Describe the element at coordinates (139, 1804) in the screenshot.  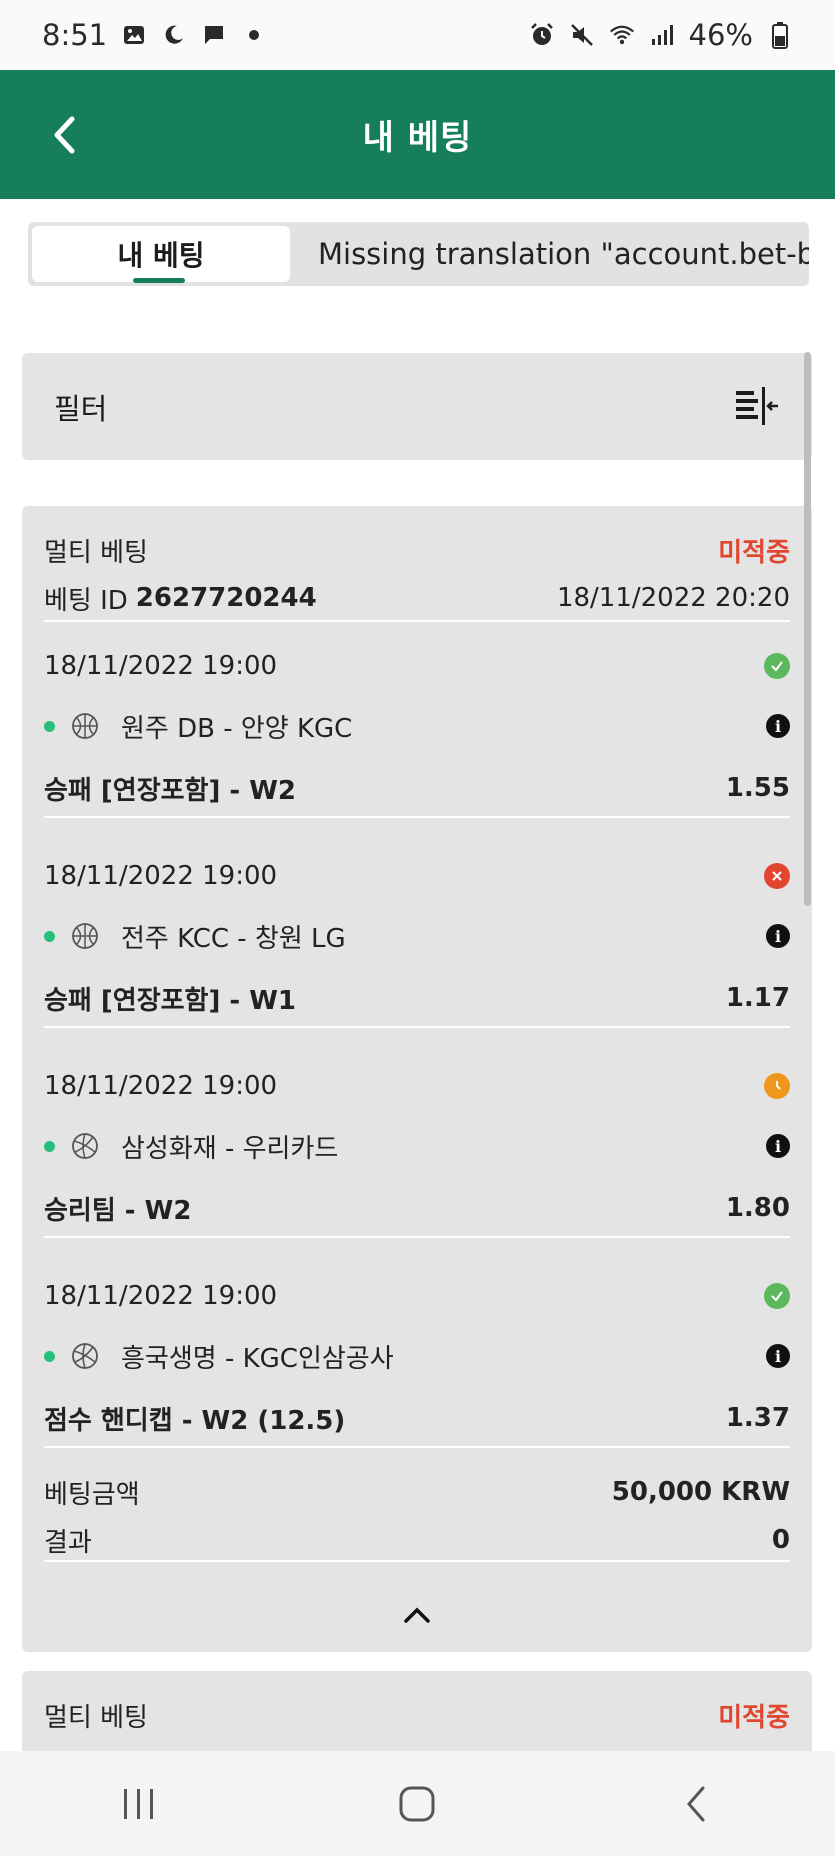
I see `recent-apps-button` at that location.